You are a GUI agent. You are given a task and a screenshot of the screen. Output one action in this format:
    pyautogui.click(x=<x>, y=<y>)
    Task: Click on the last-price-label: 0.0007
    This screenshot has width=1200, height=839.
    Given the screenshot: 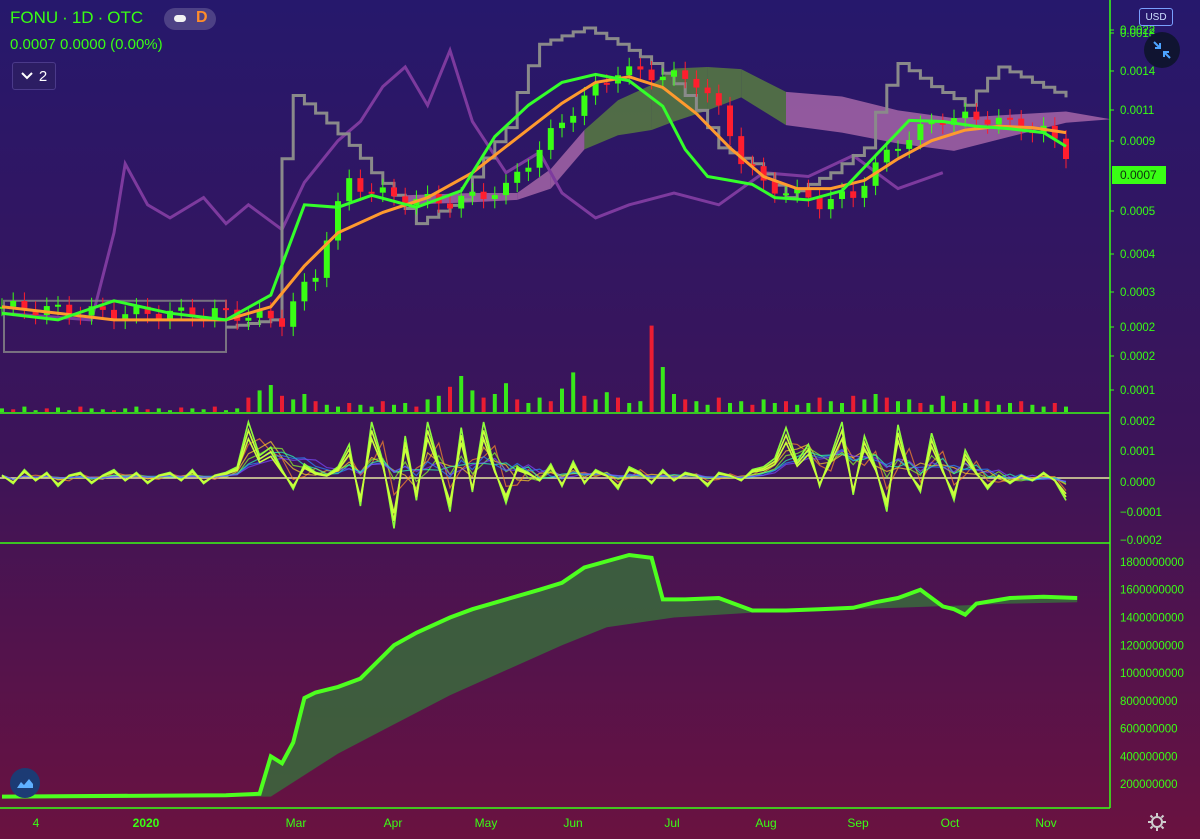 What is the action you would take?
    pyautogui.click(x=1138, y=175)
    